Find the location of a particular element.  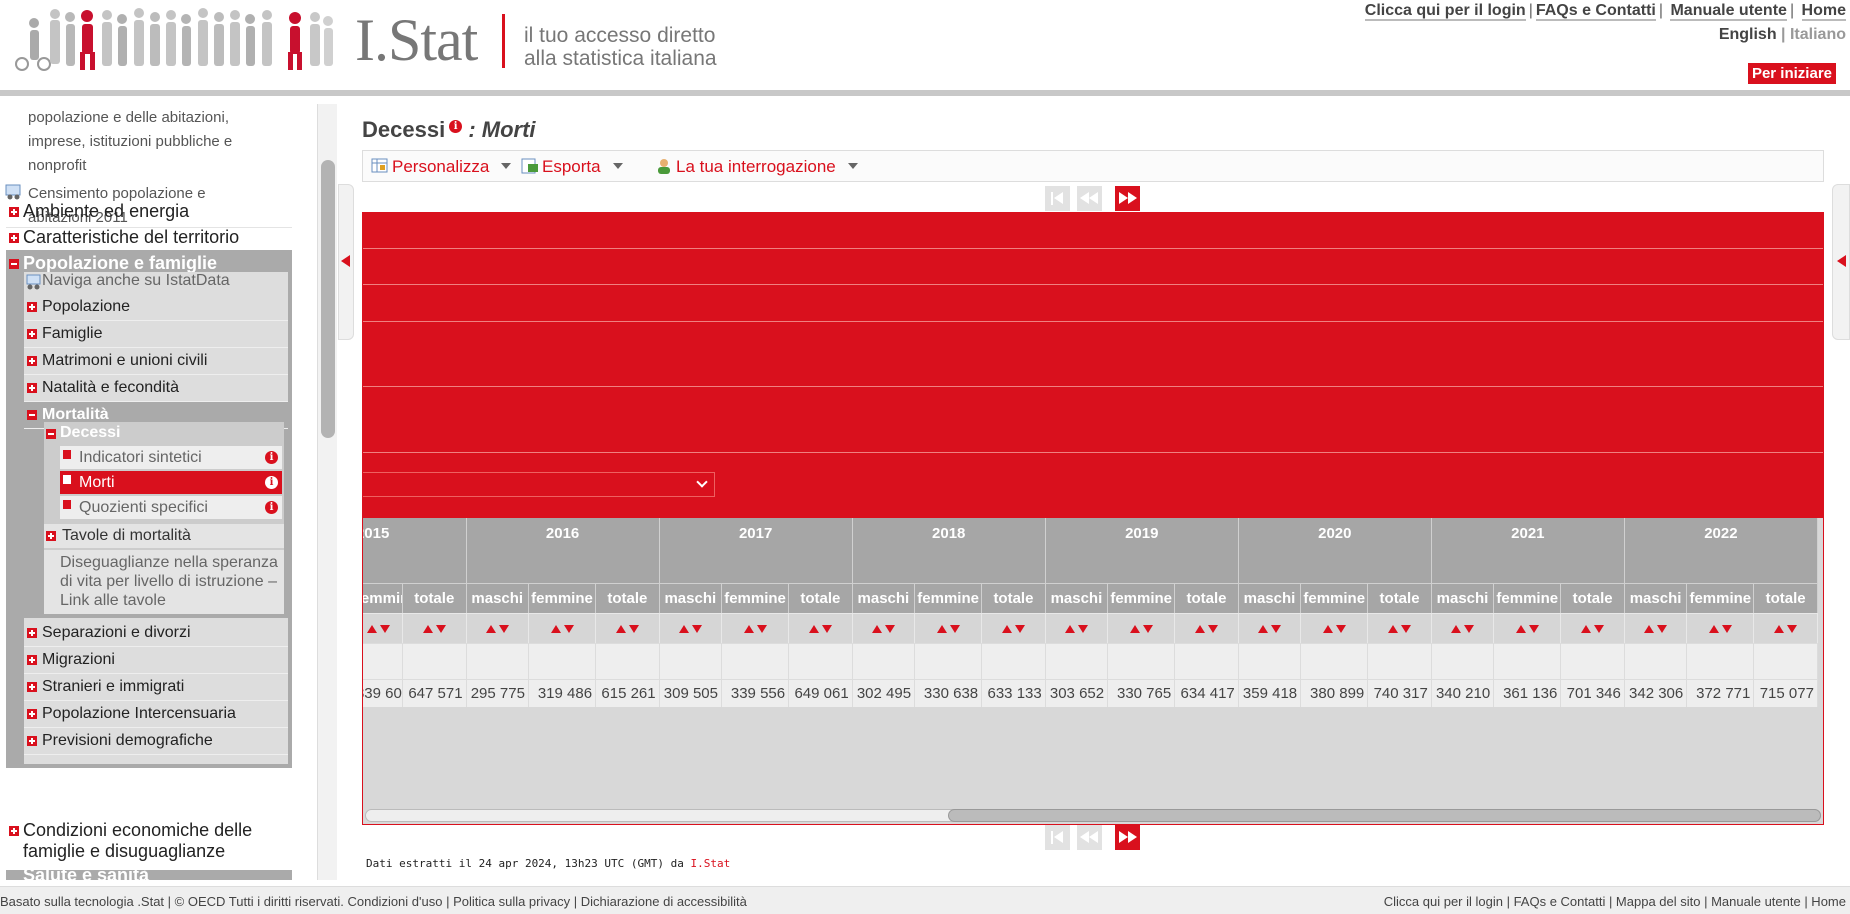

leaf-quozienti: Quozienti specifici i is located at coordinates (171, 508).